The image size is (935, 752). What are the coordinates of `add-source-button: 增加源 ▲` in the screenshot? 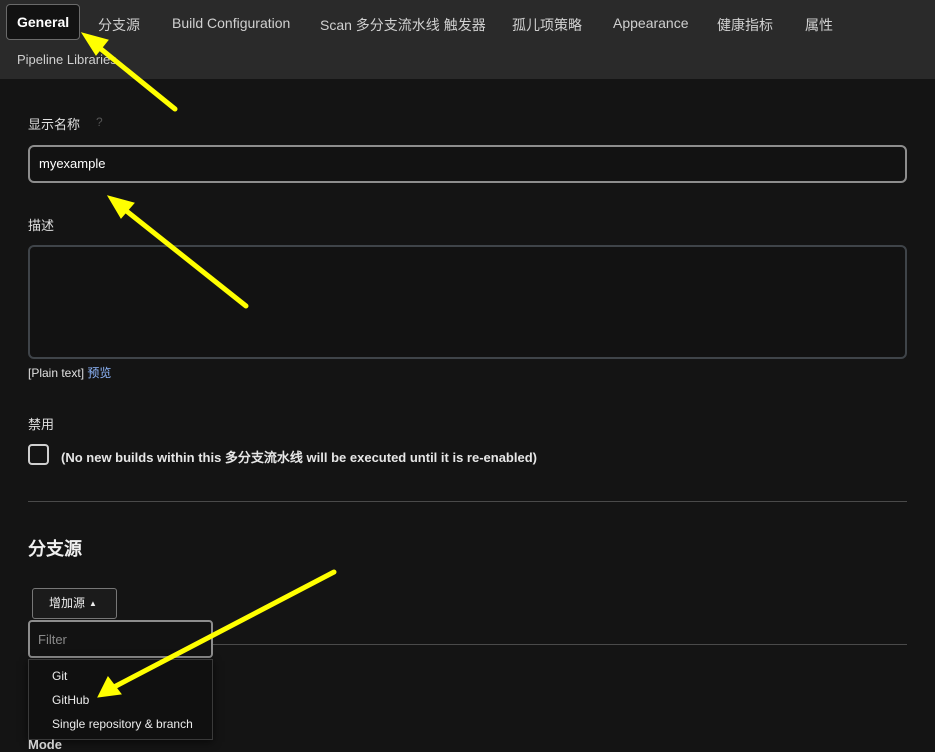 It's located at (74, 603).